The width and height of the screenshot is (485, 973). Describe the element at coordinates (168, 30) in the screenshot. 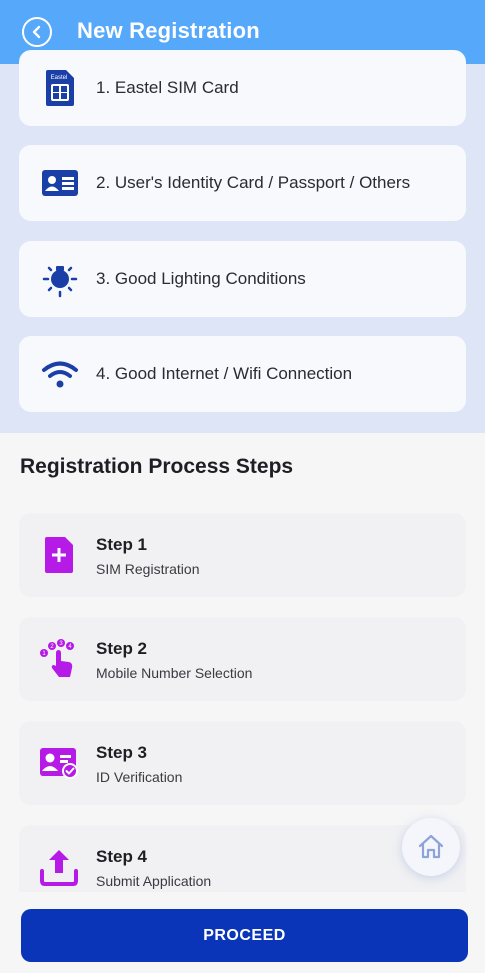

I see `page-title: New Registration` at that location.